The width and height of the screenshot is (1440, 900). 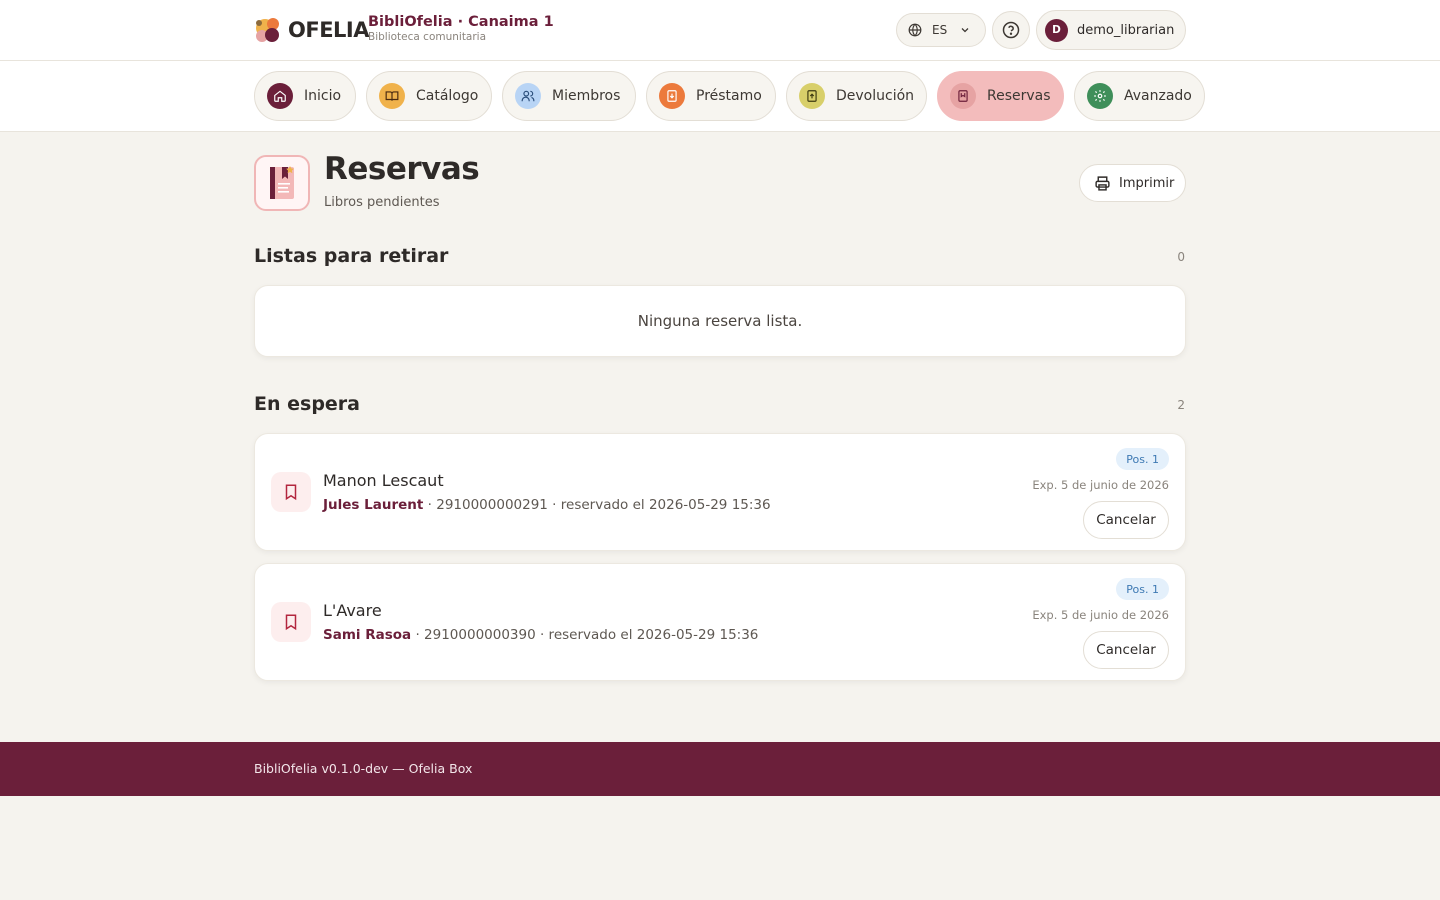 What do you see at coordinates (427, 37) in the screenshot?
I see `brand-subtitle: Biblioteca comunitaria` at bounding box center [427, 37].